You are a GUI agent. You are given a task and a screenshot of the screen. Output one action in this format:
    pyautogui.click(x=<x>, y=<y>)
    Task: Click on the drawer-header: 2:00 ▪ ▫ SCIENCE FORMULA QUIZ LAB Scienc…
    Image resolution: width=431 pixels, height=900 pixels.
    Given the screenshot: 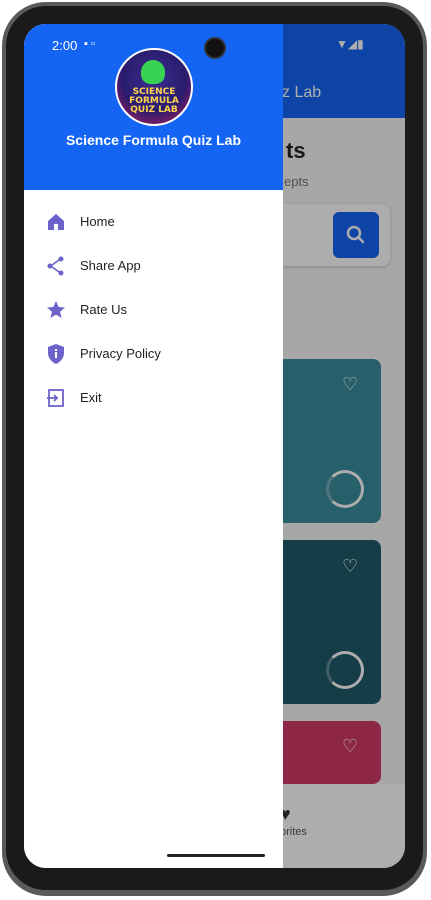 What is the action you would take?
    pyautogui.click(x=153, y=107)
    